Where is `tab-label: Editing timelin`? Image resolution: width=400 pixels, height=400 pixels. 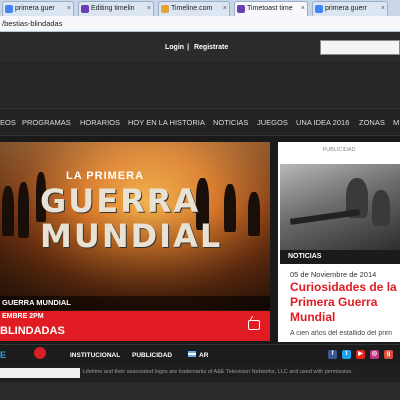 tab-label: Editing timelin is located at coordinates (113, 8).